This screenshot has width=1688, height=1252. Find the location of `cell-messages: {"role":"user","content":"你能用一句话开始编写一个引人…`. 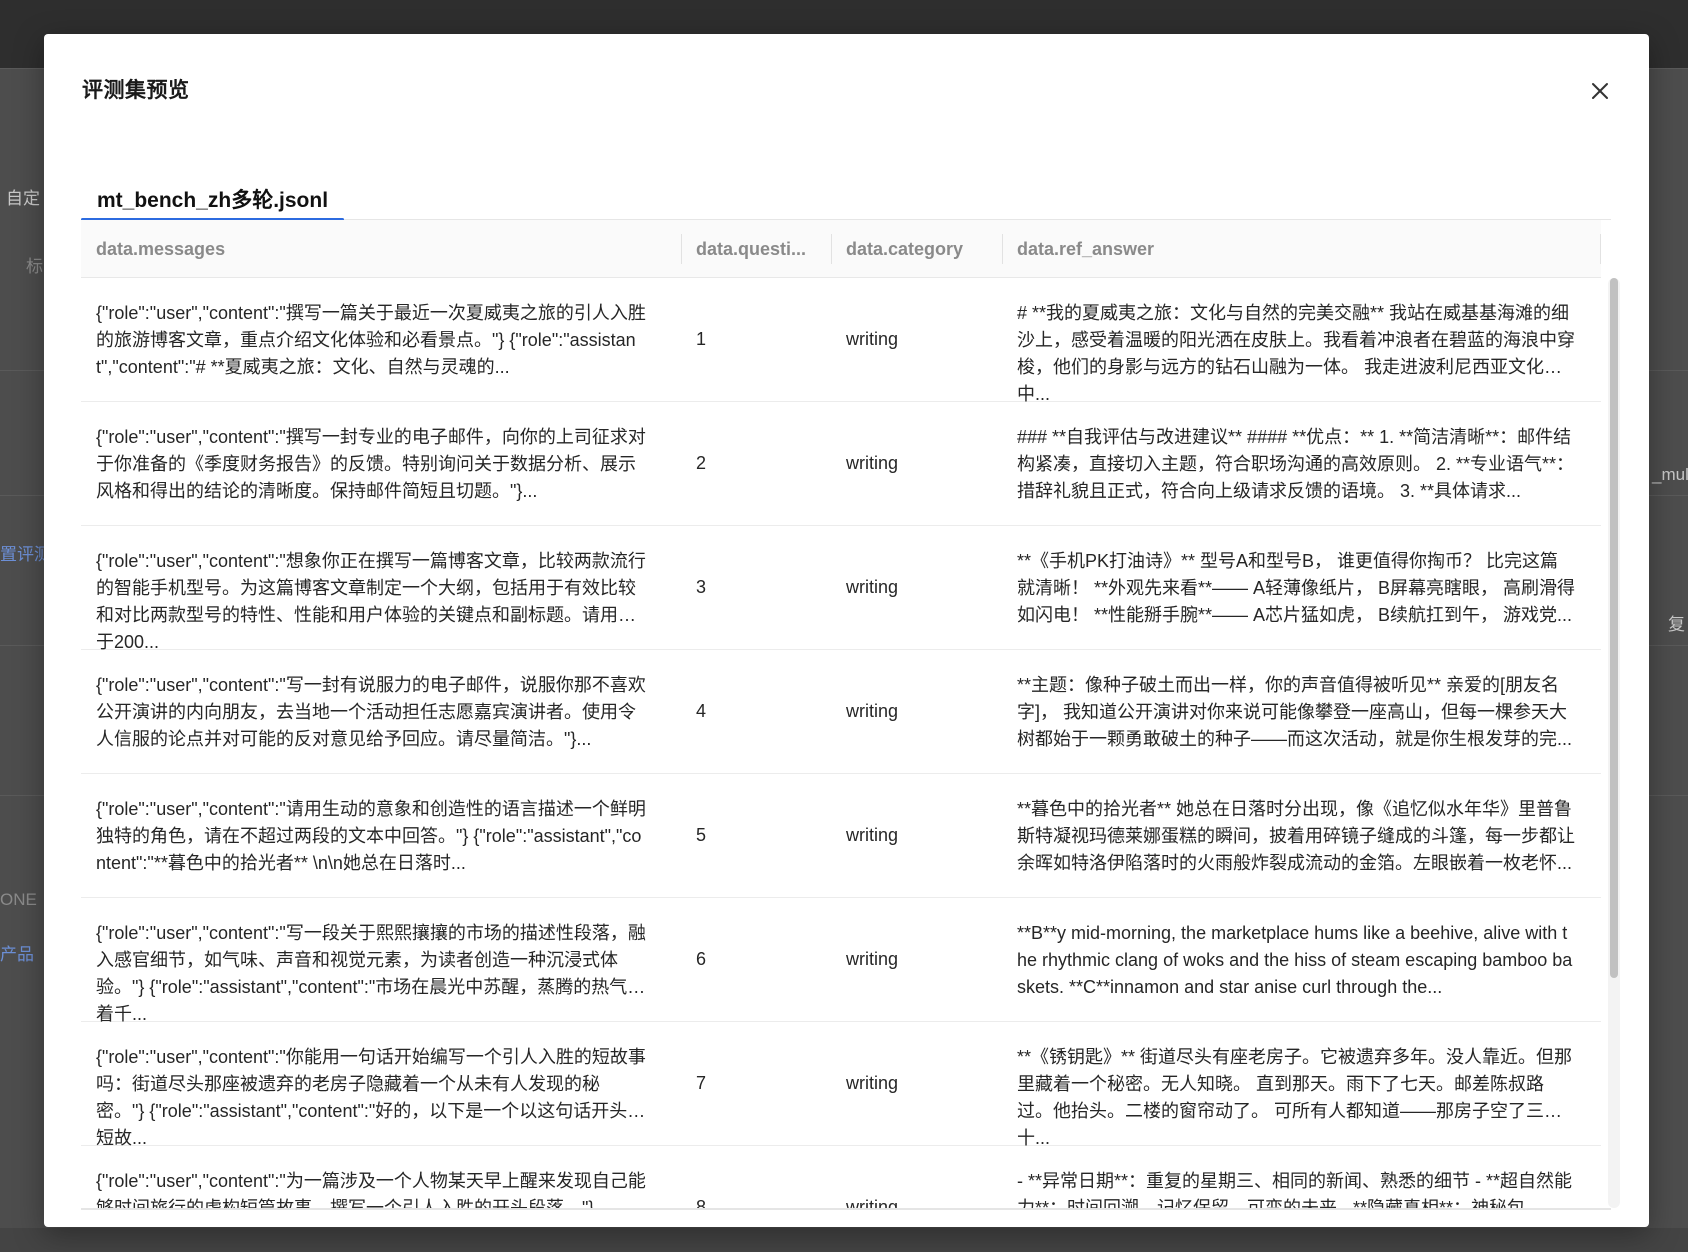

cell-messages: {"role":"user","content":"你能用一句话开始编写一个引人… is located at coordinates (371, 1097).